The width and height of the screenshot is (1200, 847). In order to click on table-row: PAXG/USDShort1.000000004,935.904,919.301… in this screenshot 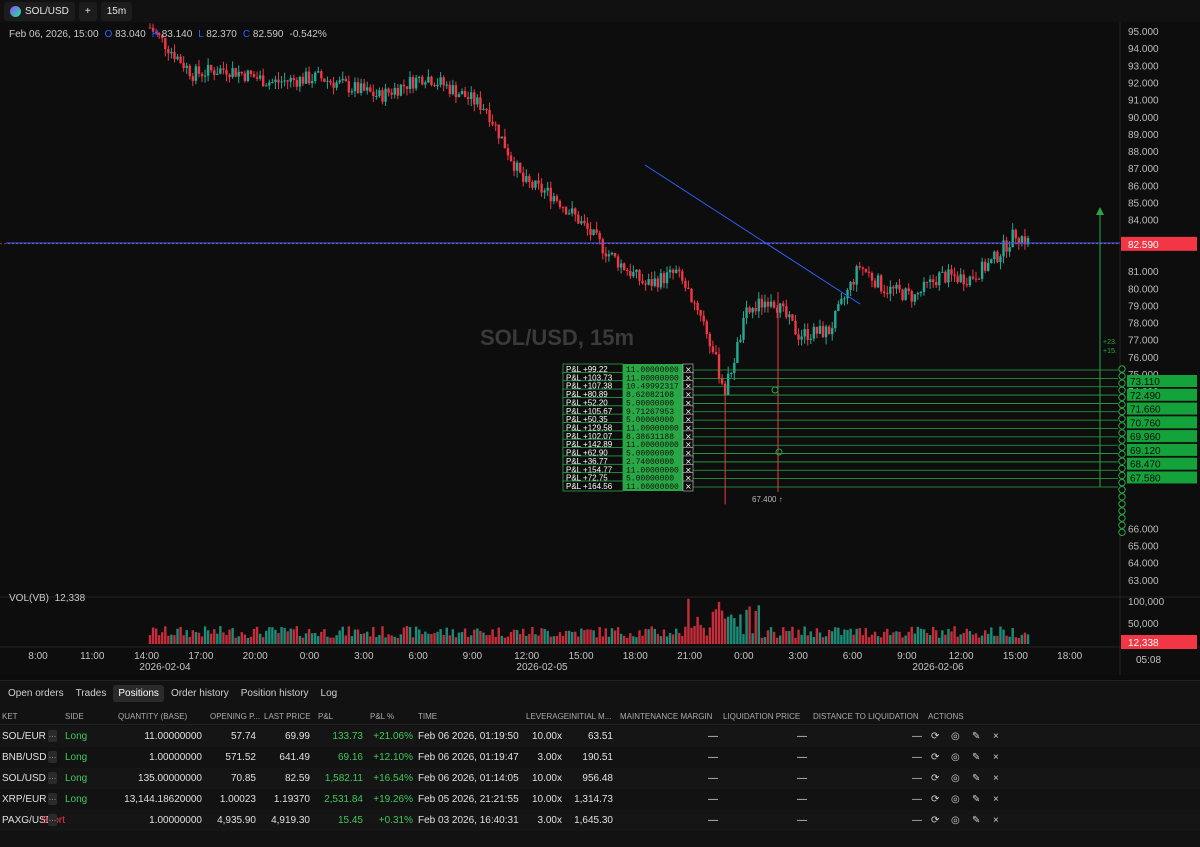, I will do `click(600, 820)`.